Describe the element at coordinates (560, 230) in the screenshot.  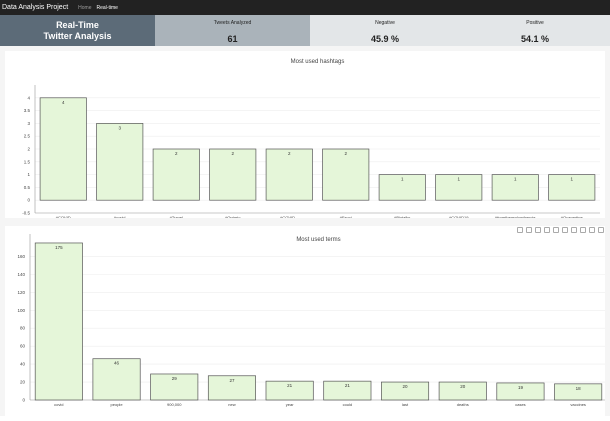
I see `chart-modebar` at that location.